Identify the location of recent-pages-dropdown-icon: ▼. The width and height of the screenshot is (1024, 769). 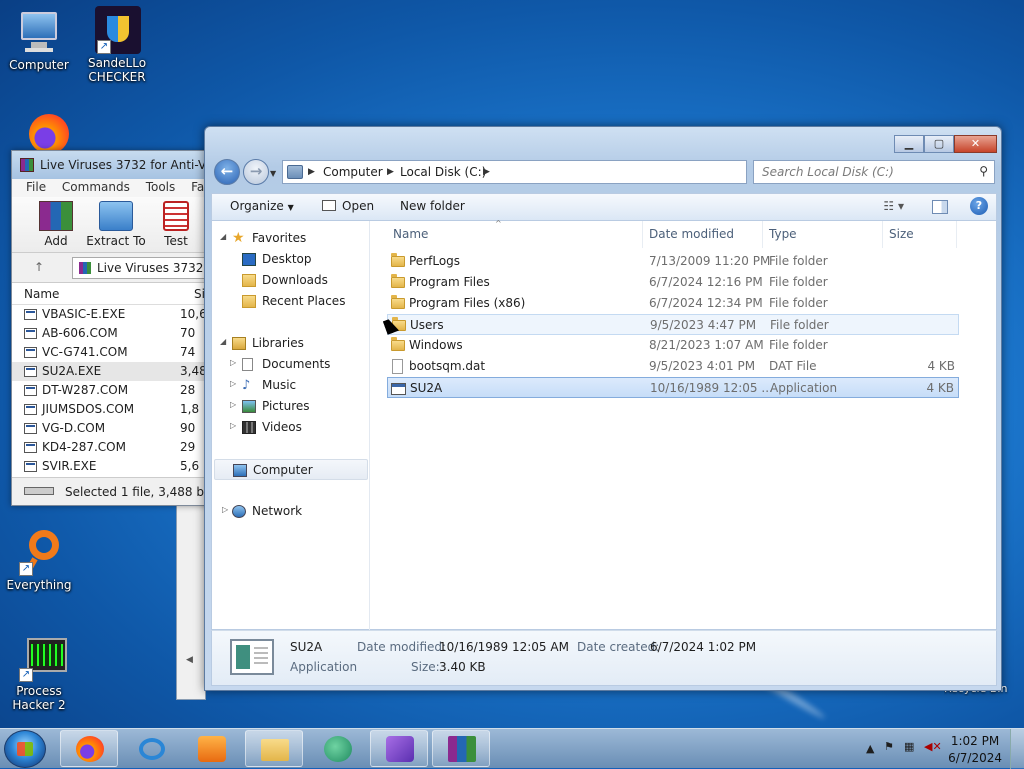
(273, 173).